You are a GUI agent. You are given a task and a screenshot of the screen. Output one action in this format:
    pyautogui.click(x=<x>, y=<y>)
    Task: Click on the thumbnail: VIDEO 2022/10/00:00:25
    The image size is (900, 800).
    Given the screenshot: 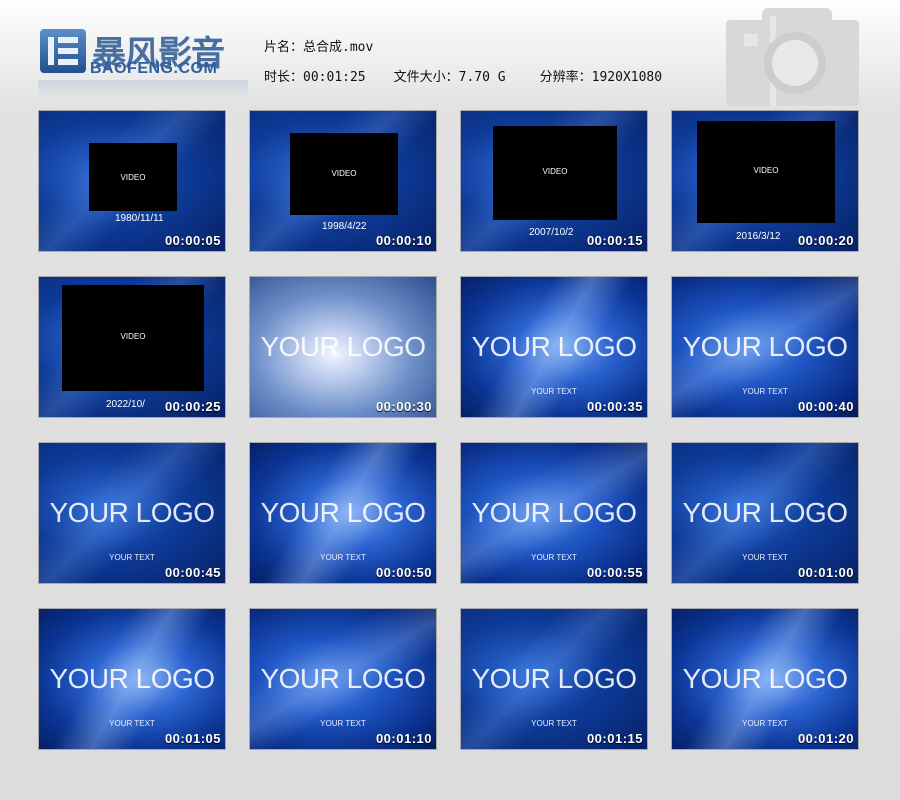 What is the action you would take?
    pyautogui.click(x=132, y=347)
    